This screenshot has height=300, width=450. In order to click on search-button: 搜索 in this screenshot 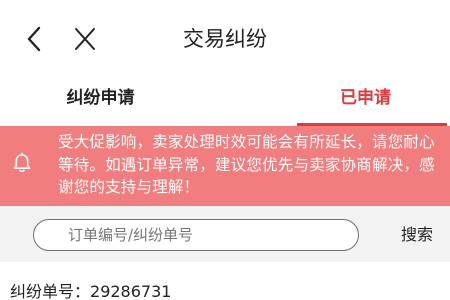, I will do `click(425, 235)`.